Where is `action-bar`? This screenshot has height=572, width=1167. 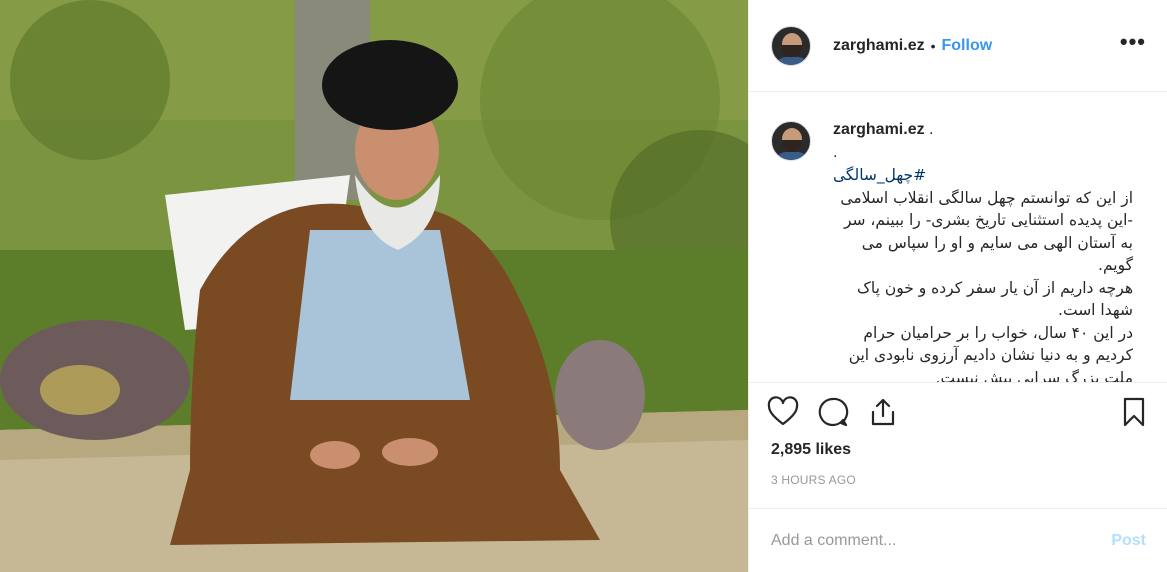 action-bar is located at coordinates (958, 414).